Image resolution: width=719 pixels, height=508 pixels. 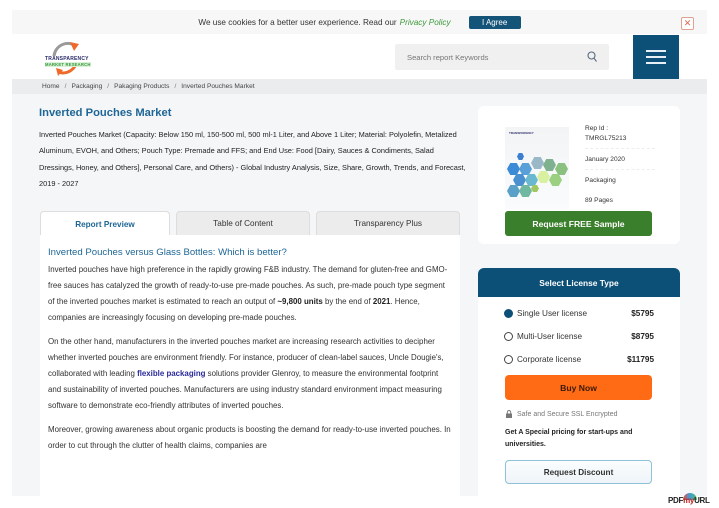 I want to click on license-price: $8795, so click(x=642, y=336).